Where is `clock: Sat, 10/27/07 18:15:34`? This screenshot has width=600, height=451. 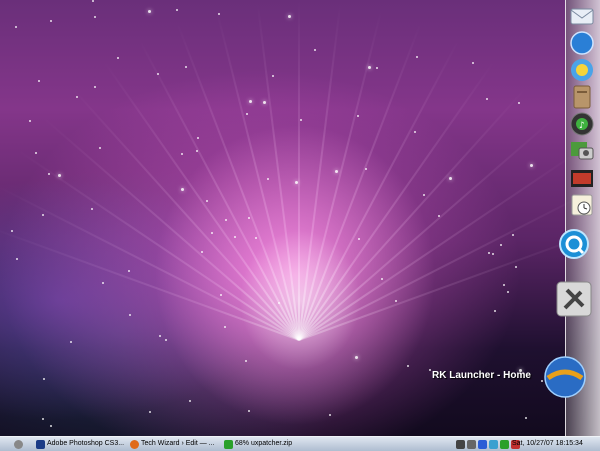 clock: Sat, 10/27/07 18:15:34 is located at coordinates (547, 443).